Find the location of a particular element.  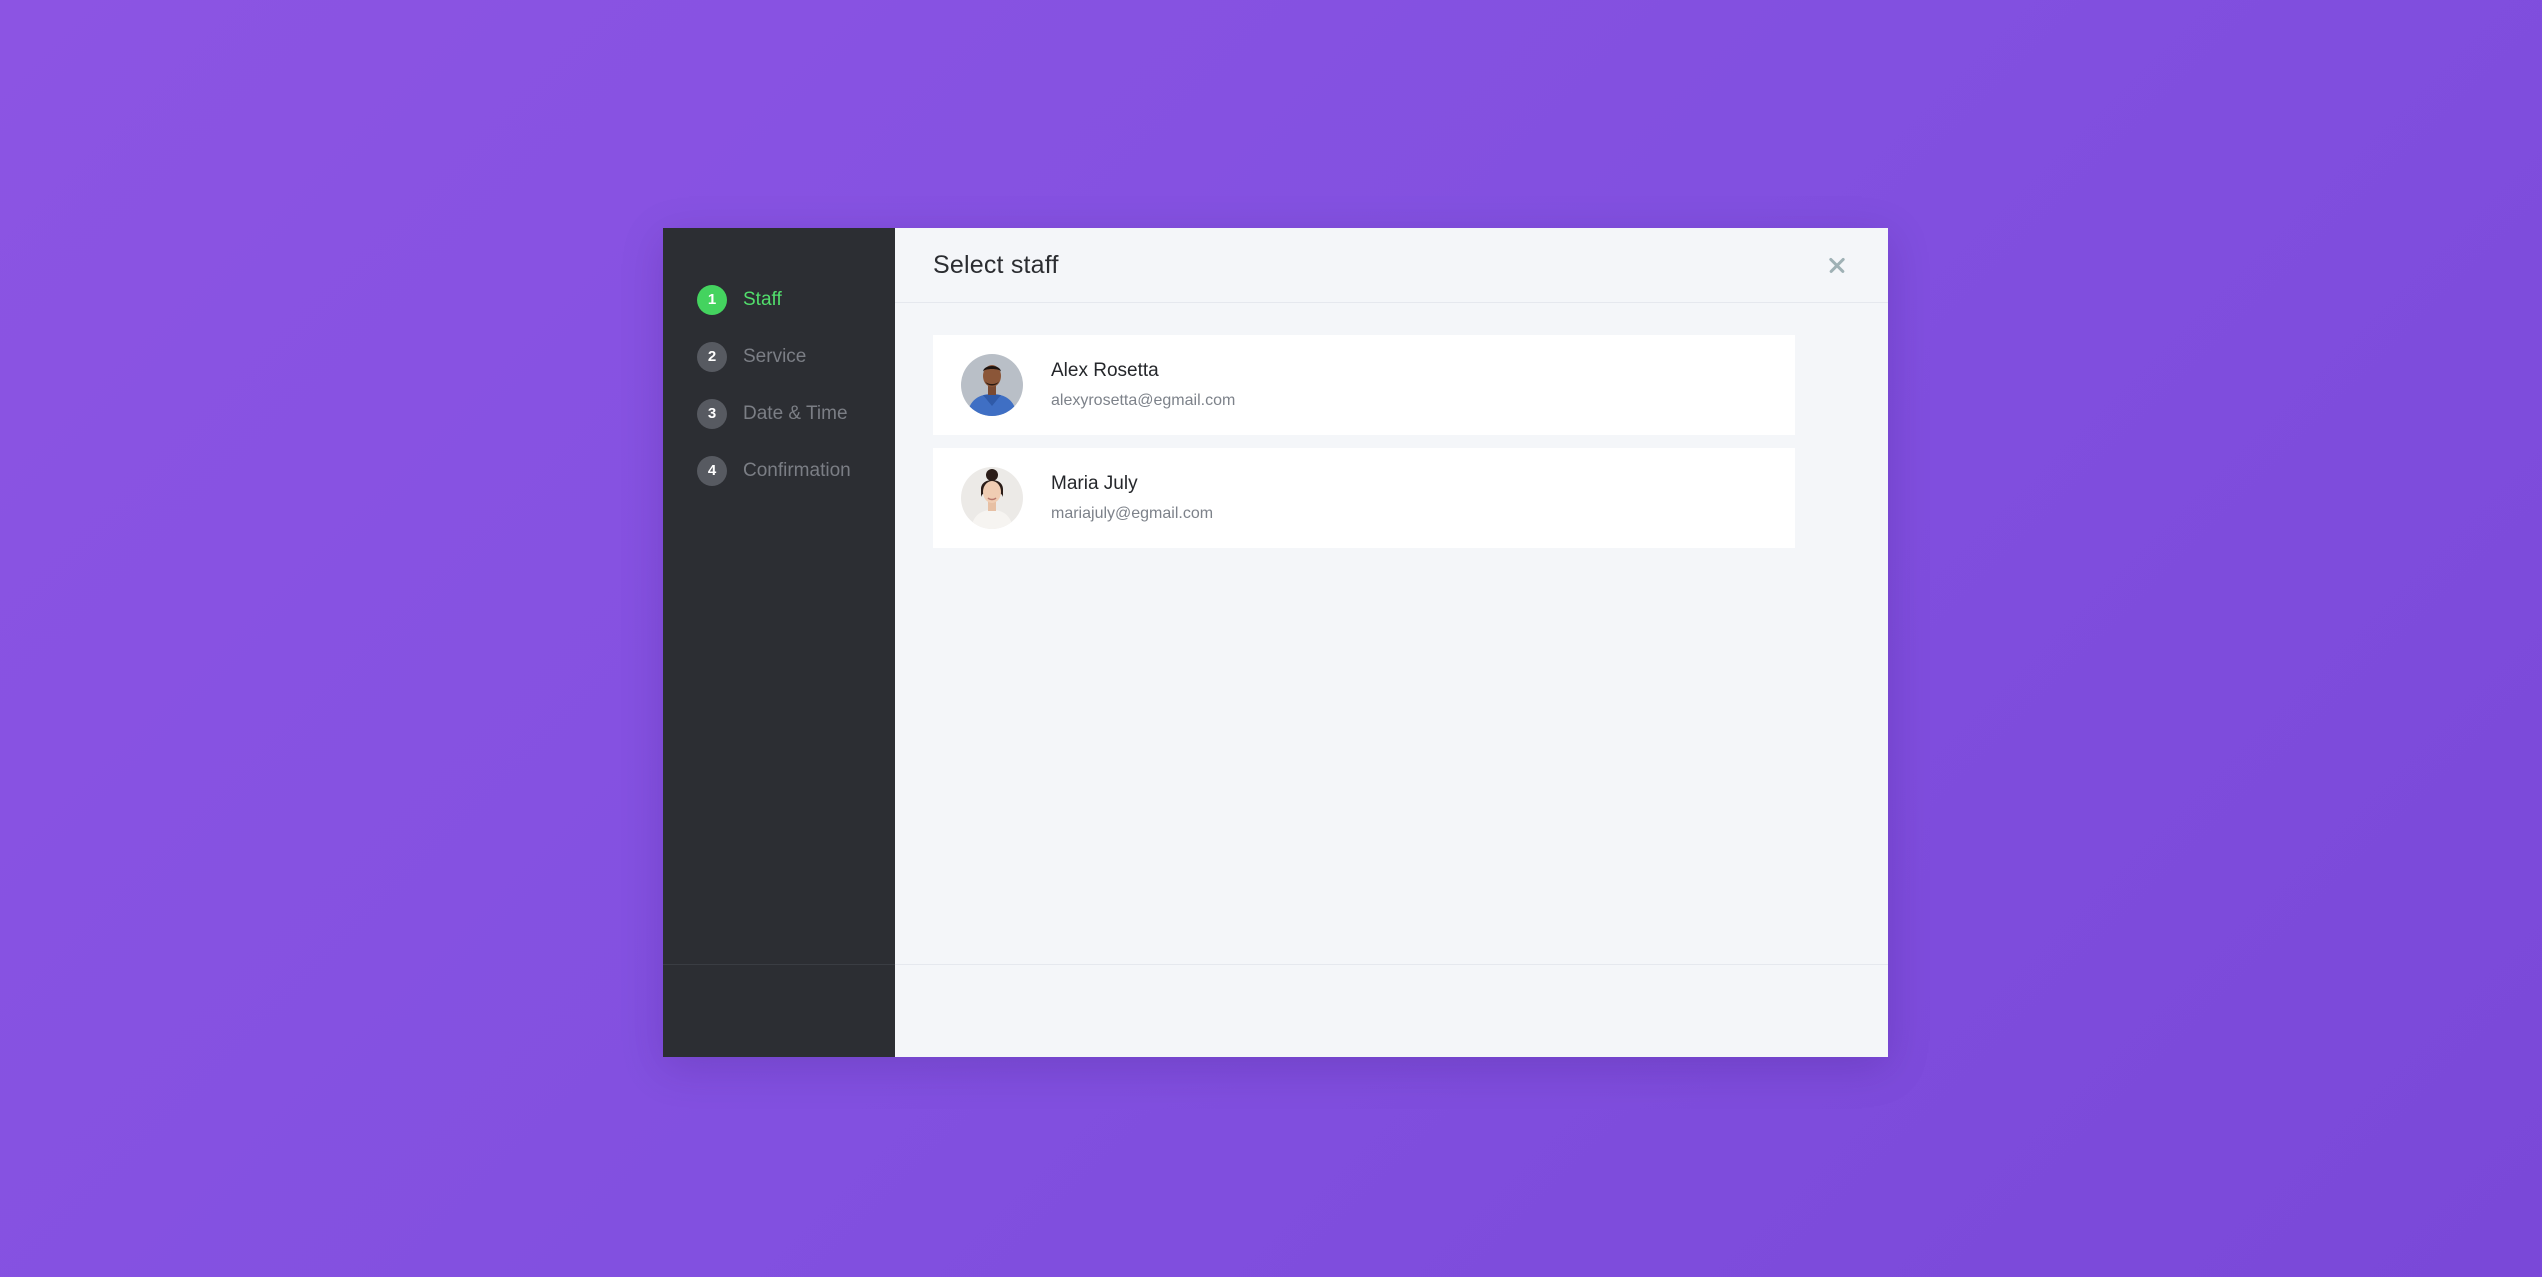

staff-name: Maria July is located at coordinates (1094, 483).